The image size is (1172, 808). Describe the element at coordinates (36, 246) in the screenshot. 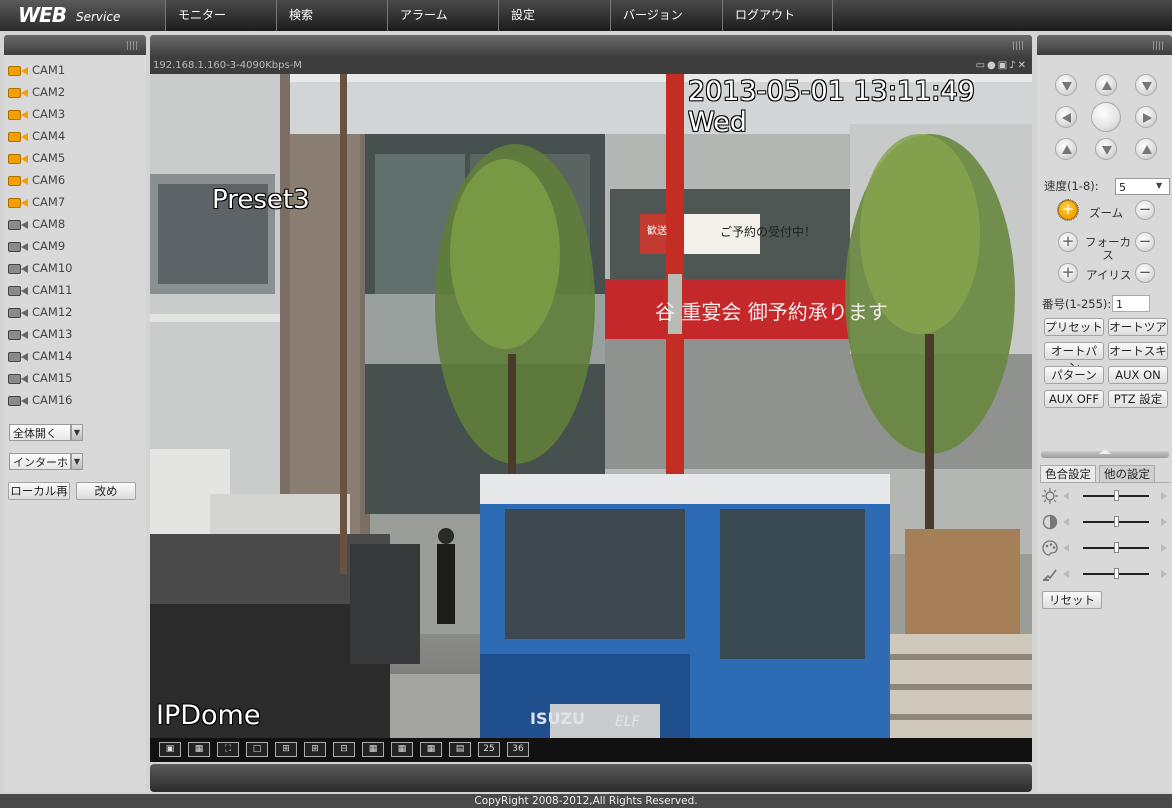

I see `camera-list-item: CAM9` at that location.